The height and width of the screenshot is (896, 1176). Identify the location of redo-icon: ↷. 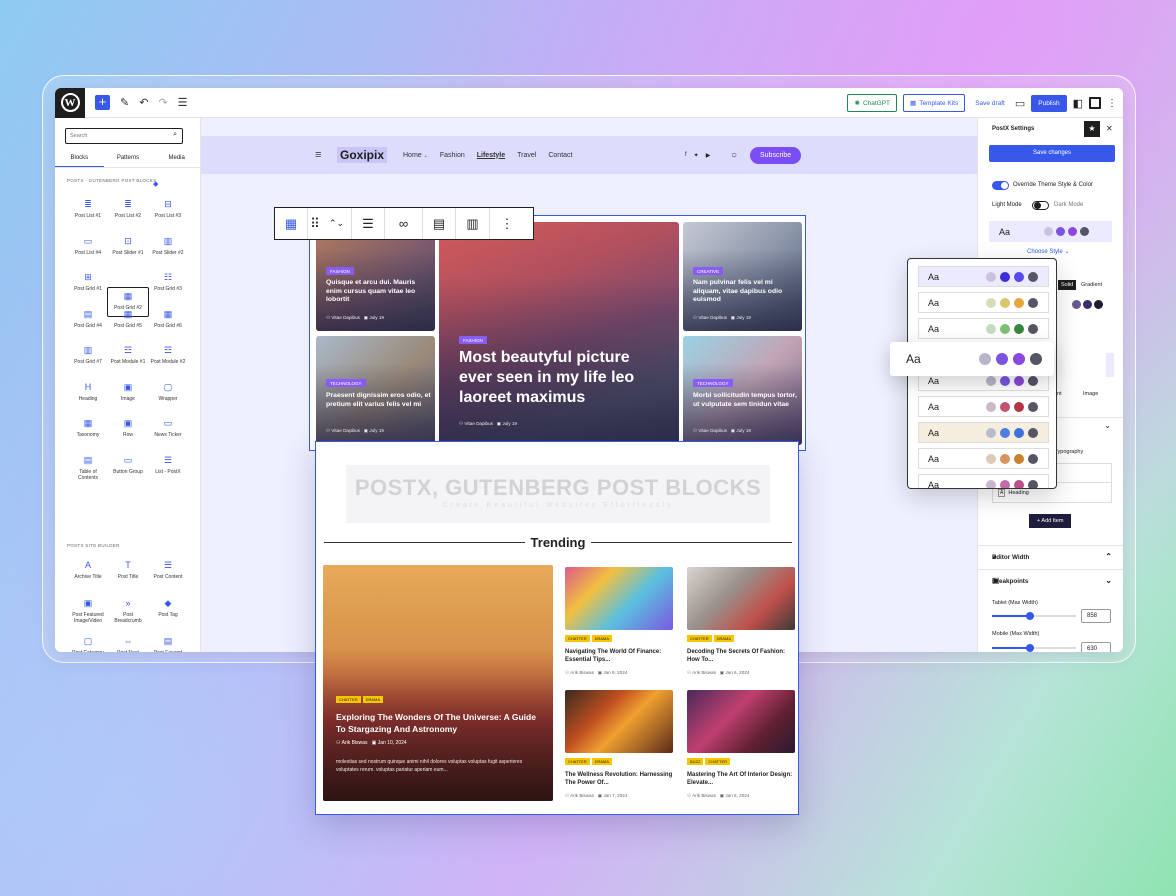
(162, 102).